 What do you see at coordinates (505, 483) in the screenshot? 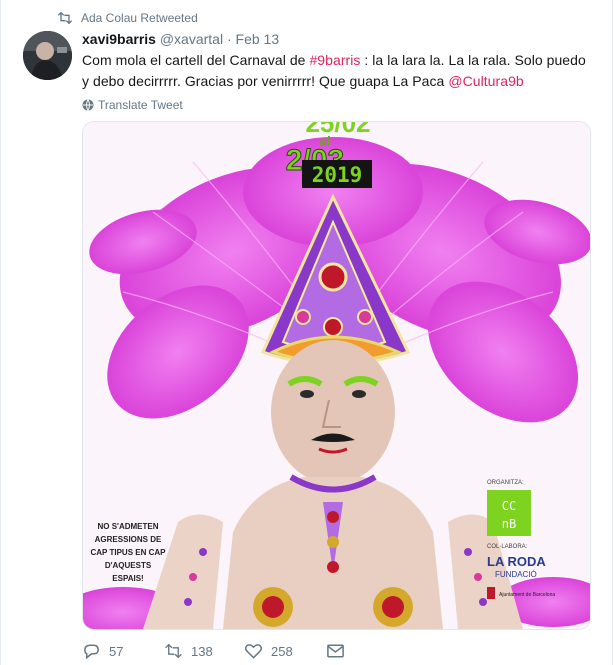
I see `organitza-label: ORGANITZA:` at bounding box center [505, 483].